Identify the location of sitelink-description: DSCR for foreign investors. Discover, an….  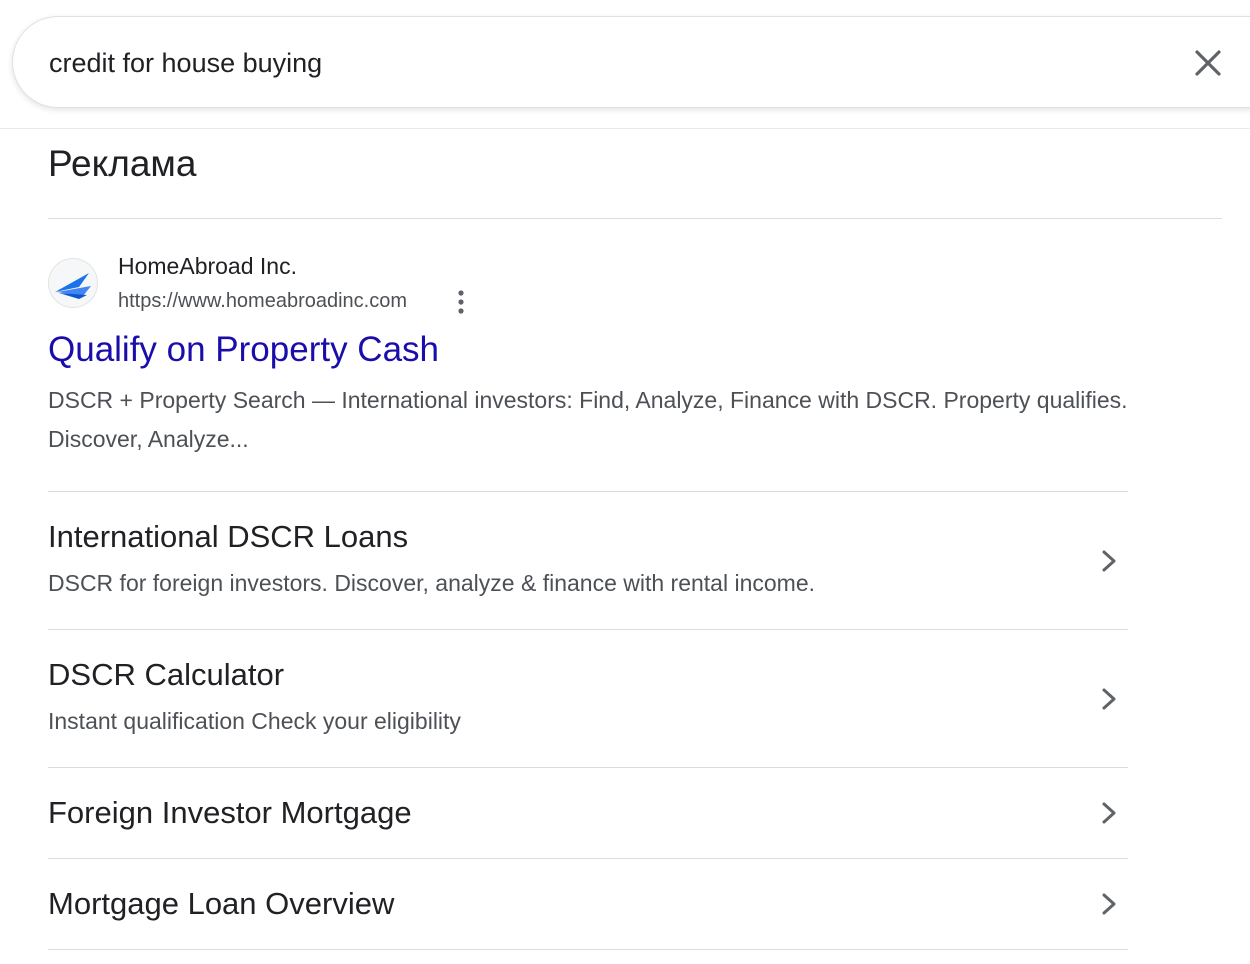
(431, 583).